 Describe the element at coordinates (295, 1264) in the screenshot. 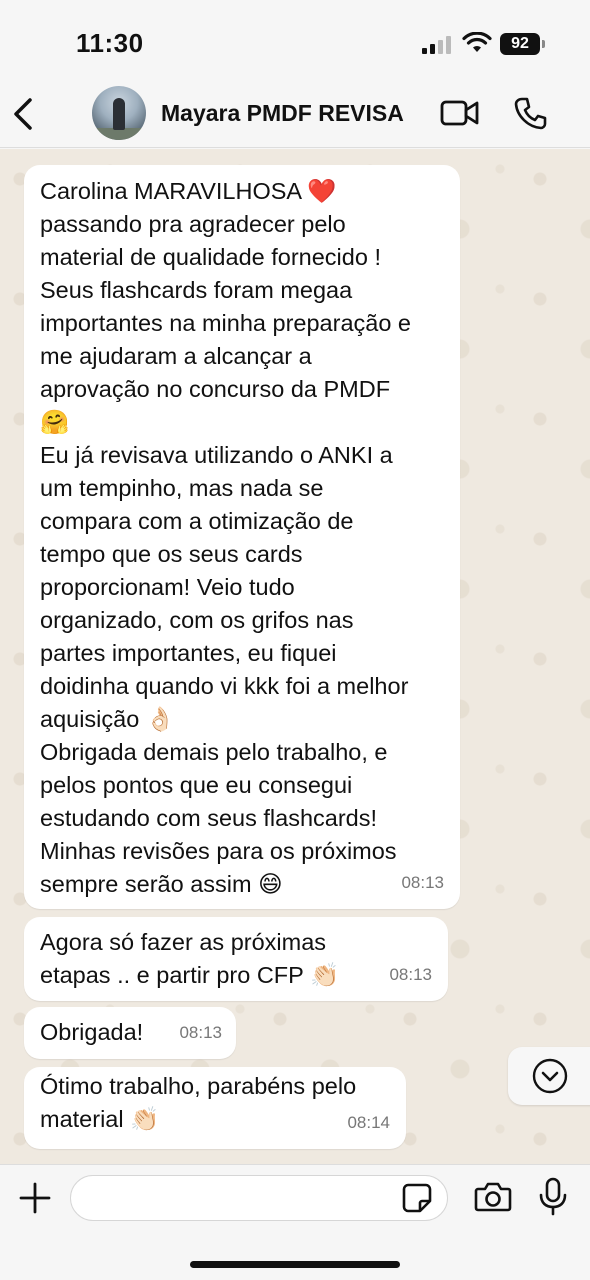

I see `home-indicator` at that location.